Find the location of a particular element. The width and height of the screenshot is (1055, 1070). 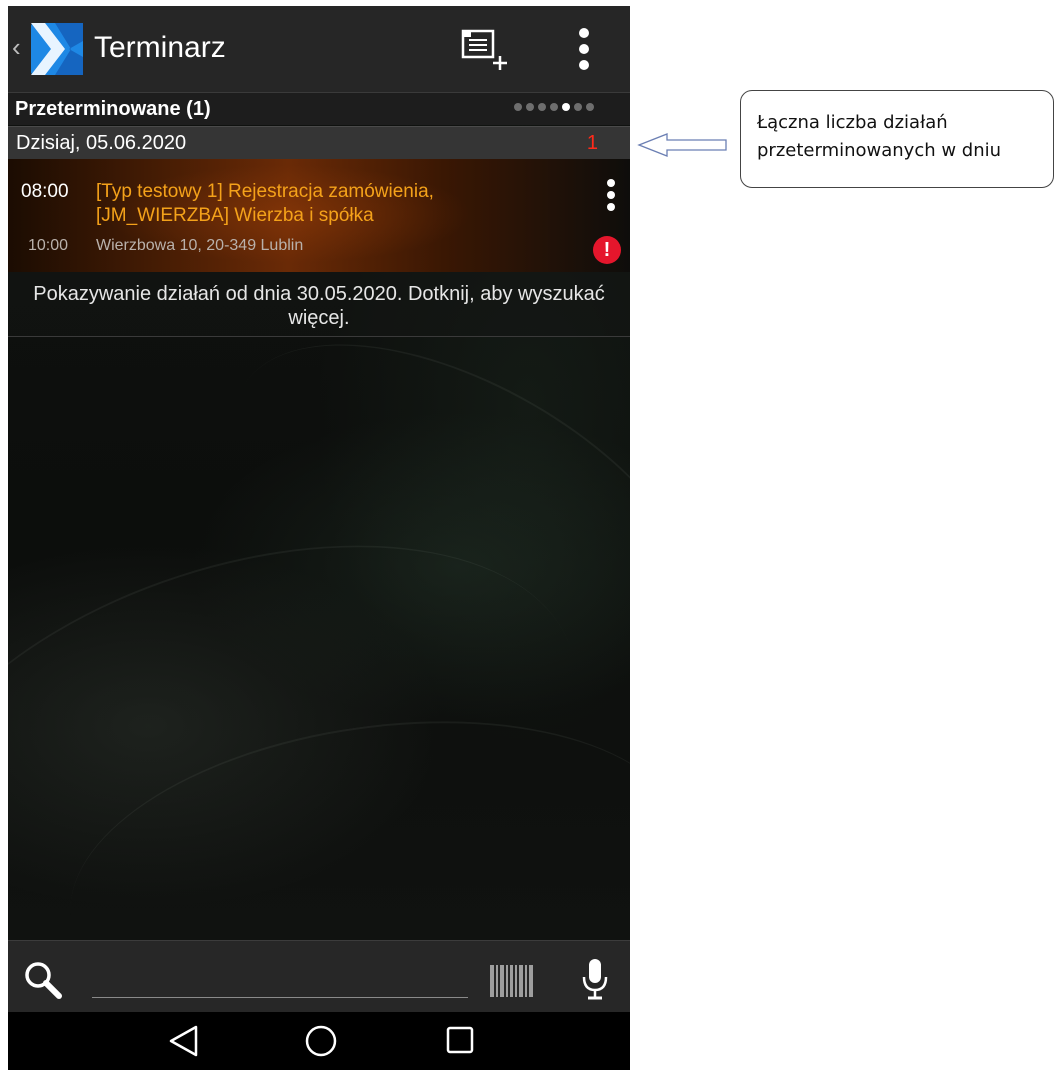

section-header: Przeterminowane (1) is located at coordinates (319, 108).